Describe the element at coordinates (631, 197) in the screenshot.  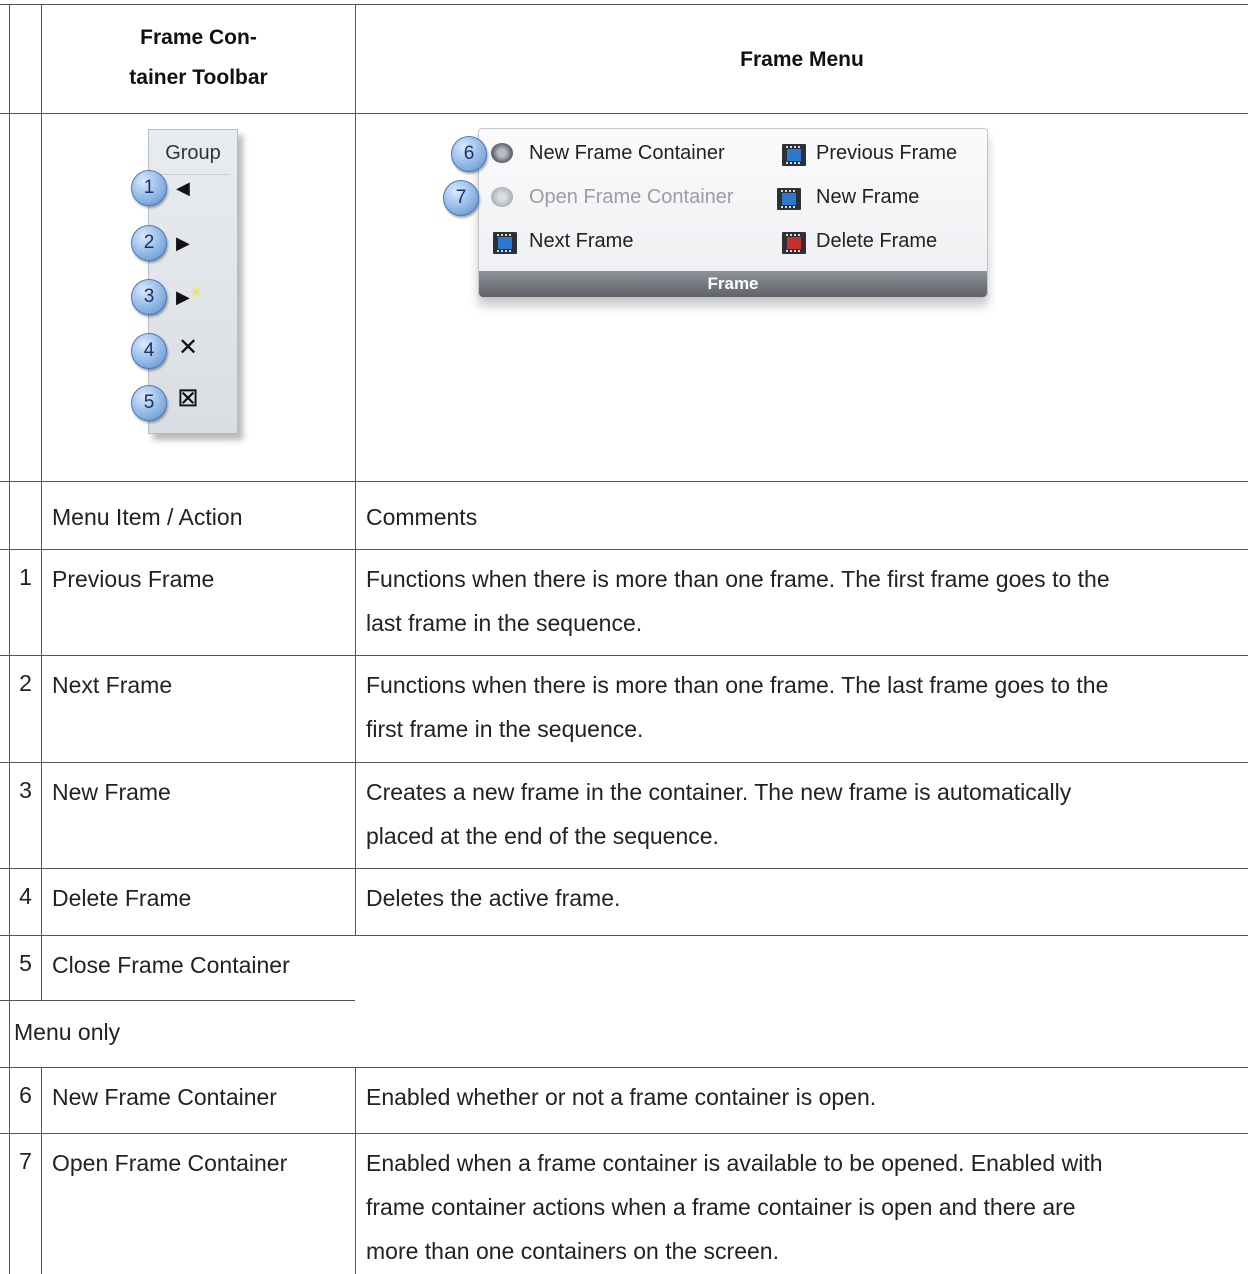
I see `ribbon-item-open-frame-container: Open Frame Container` at that location.